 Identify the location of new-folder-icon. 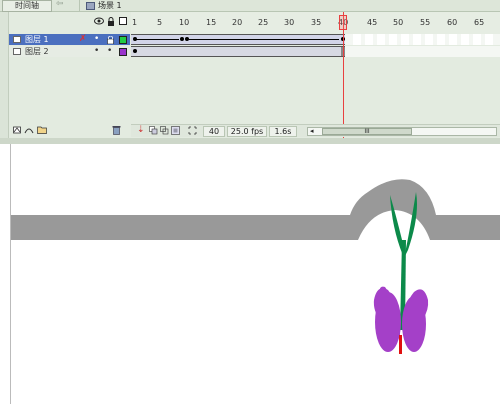
(42, 129).